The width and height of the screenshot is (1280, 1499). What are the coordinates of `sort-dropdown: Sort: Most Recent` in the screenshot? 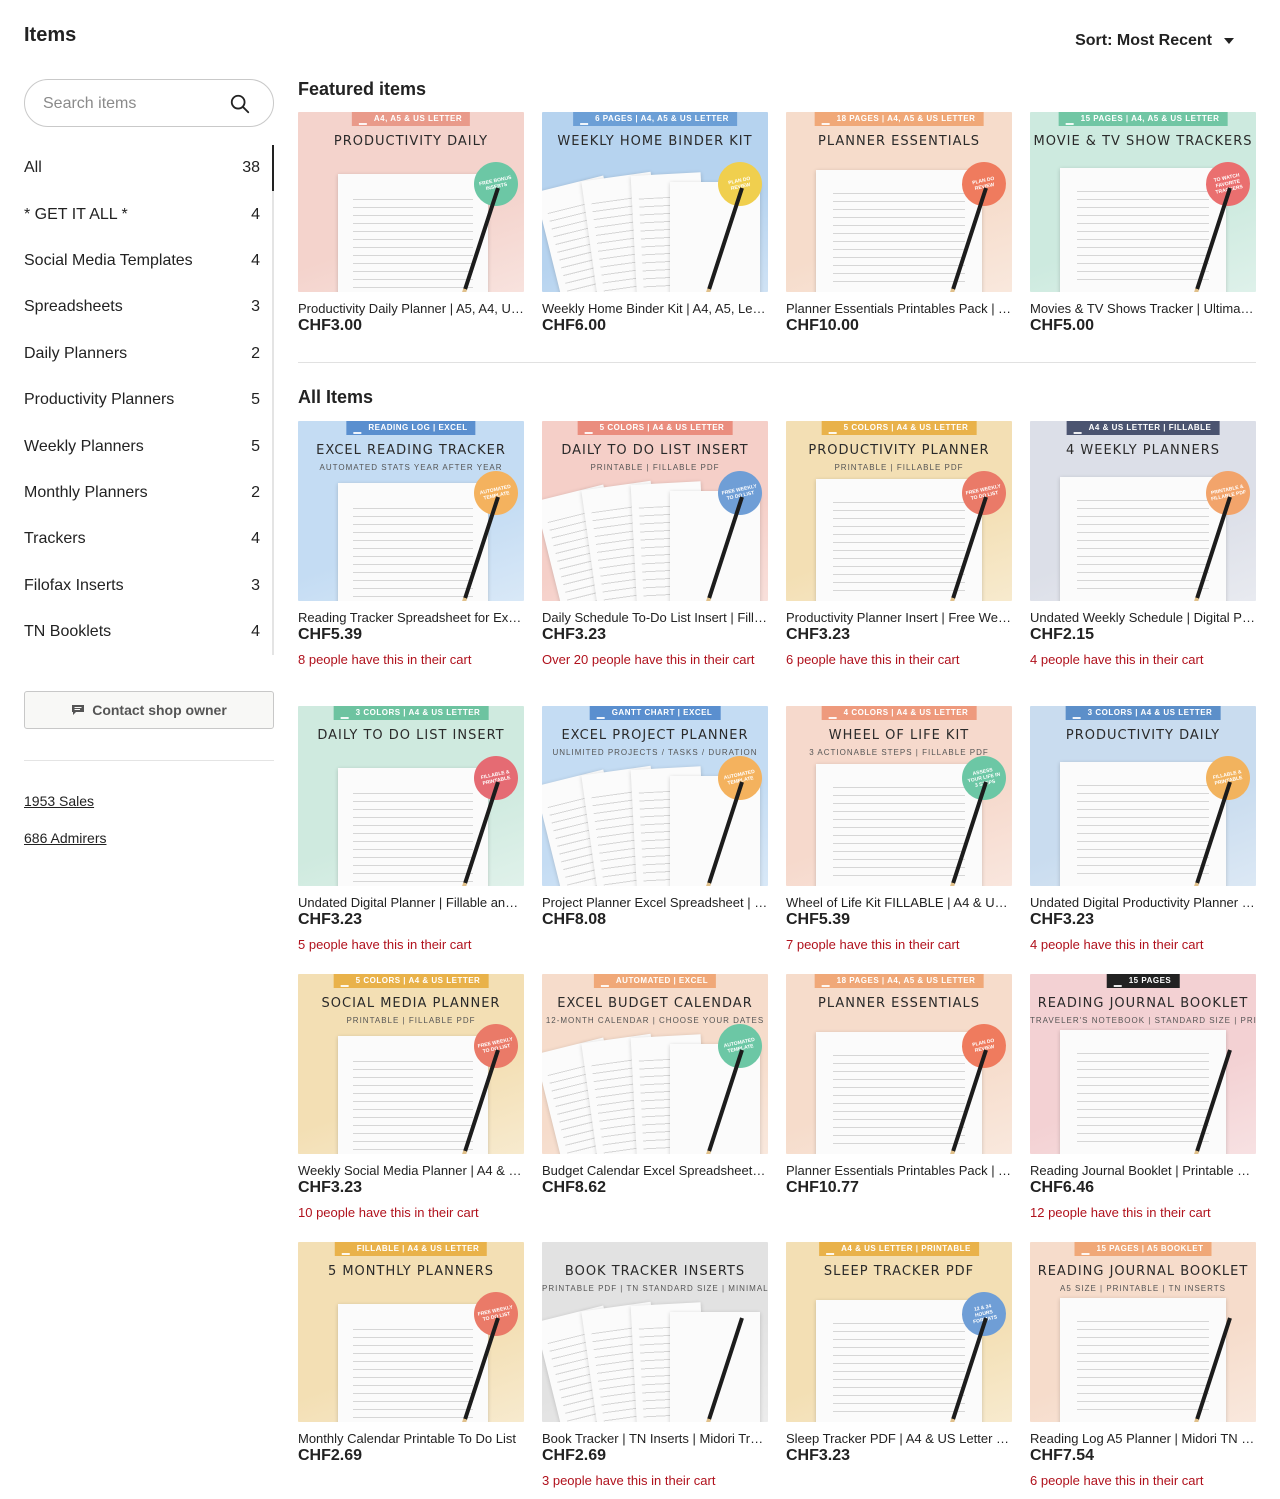 It's located at (1154, 41).